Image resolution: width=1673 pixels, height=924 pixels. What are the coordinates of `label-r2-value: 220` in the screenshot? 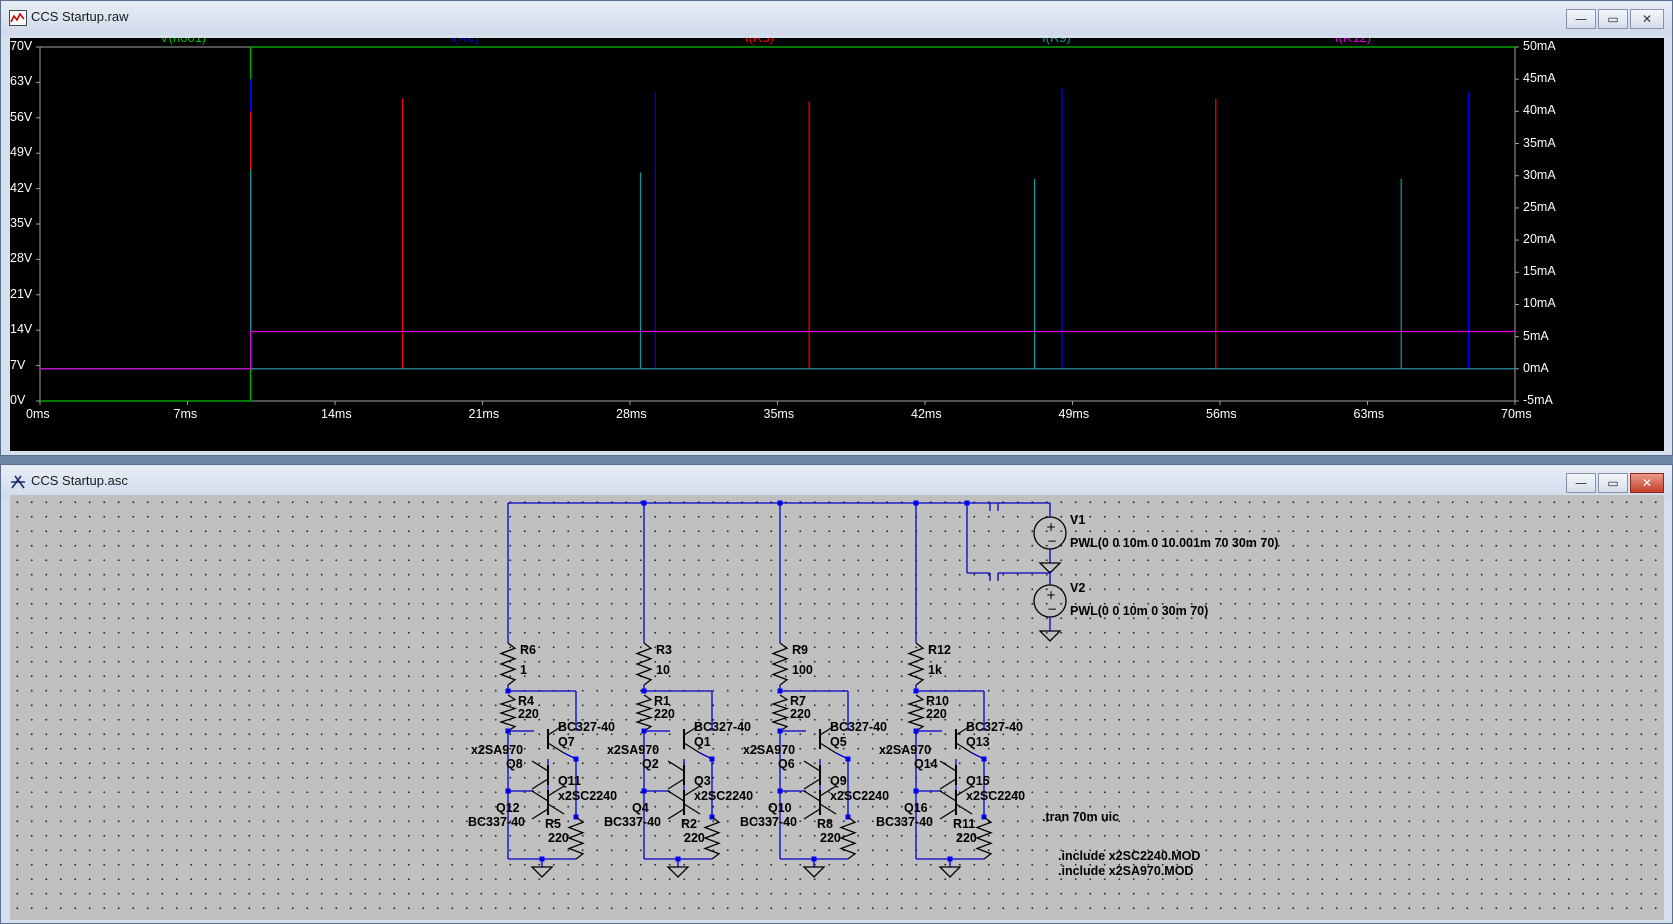 It's located at (694, 838).